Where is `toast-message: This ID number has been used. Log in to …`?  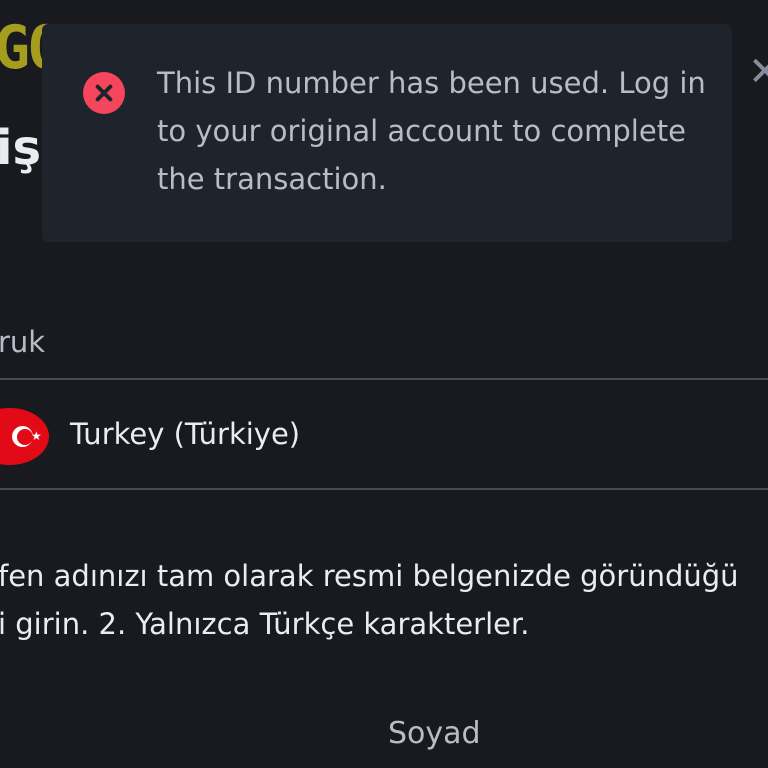
toast-message: This ID number has been used. Log in to … is located at coordinates (431, 131).